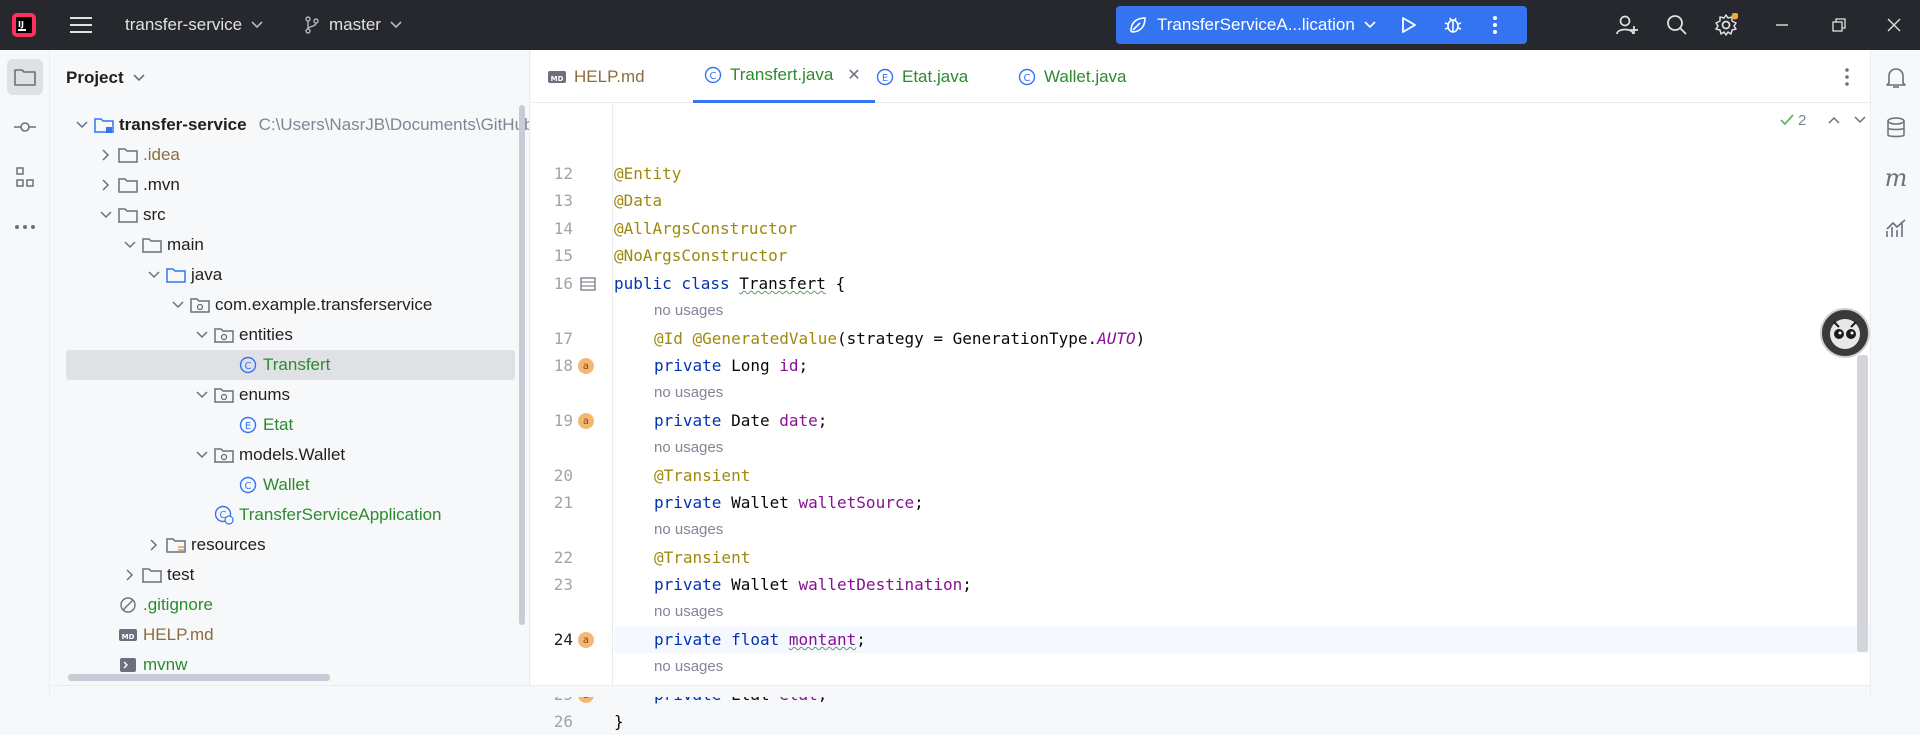 The image size is (1920, 735). Describe the element at coordinates (1862, 503) in the screenshot. I see `editor-vertical-scrollbar` at that location.